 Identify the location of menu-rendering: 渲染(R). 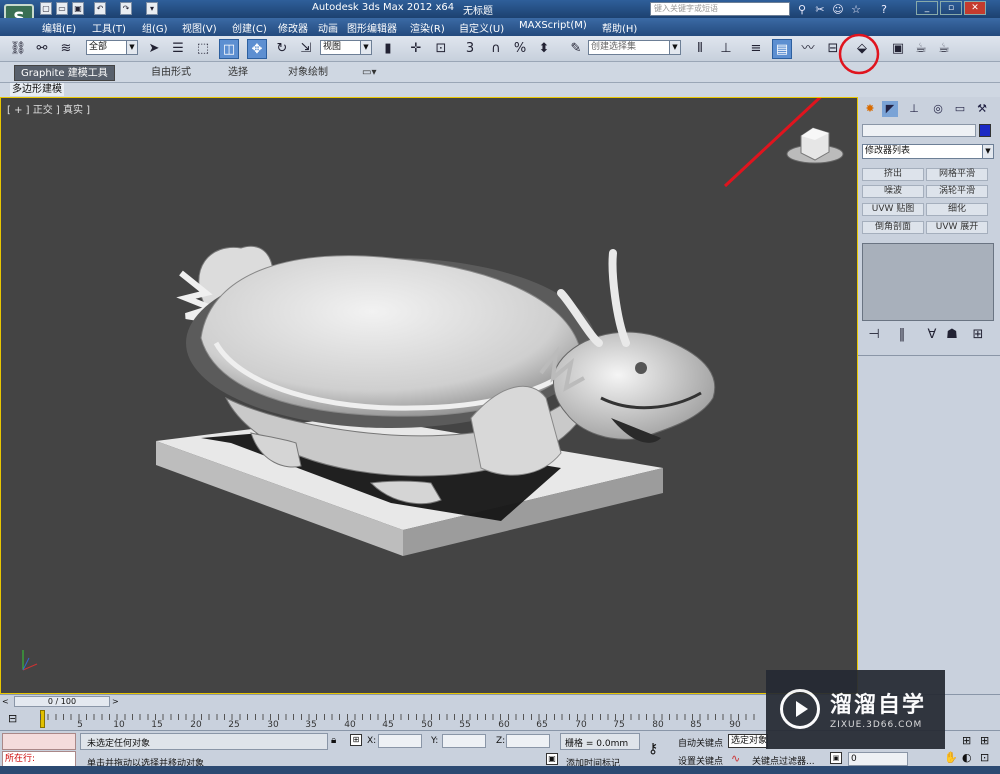
(427, 27).